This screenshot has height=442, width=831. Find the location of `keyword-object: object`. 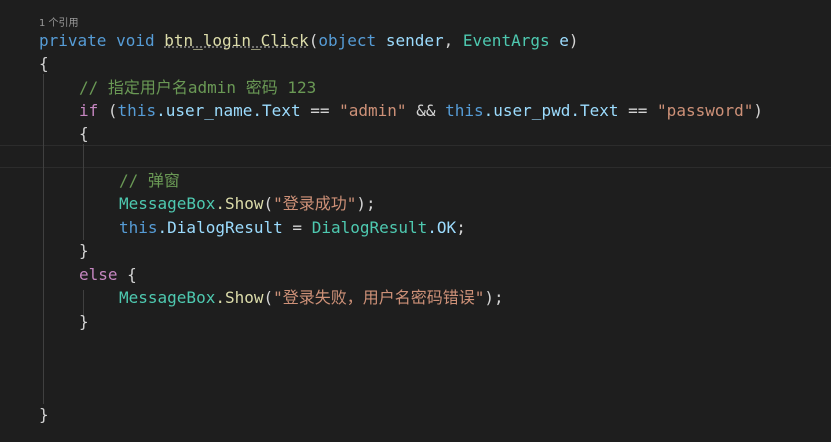

keyword-object: object is located at coordinates (347, 40).